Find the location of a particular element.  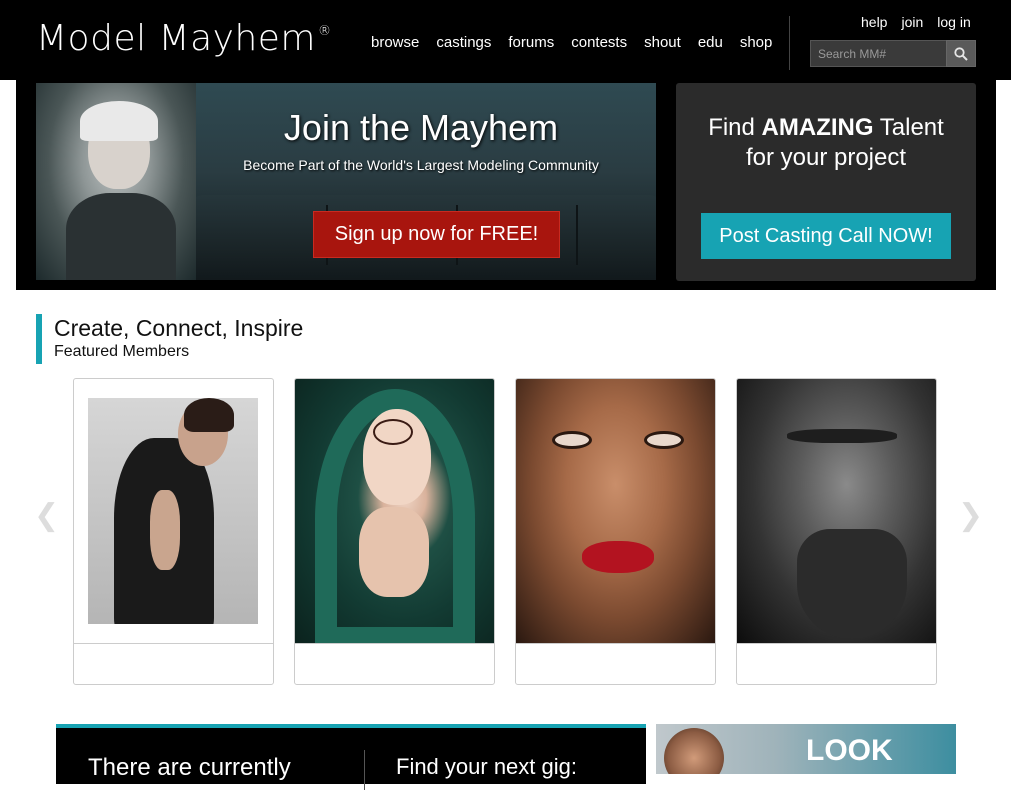

nav-castings: castings is located at coordinates (463, 42).